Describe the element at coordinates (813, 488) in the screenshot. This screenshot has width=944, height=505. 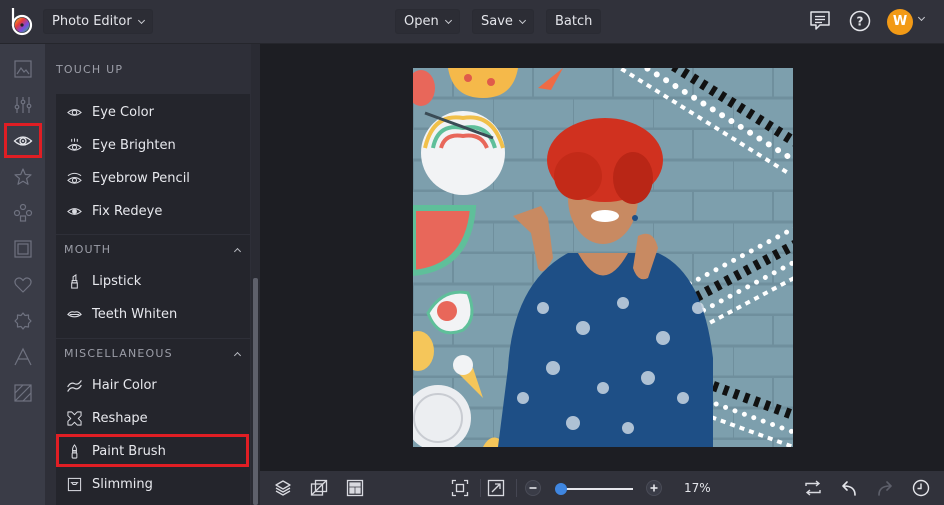
I see `flip-icon` at that location.